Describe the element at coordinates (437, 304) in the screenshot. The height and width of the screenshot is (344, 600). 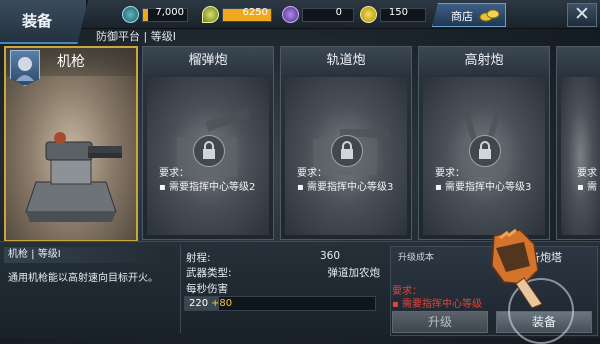
I see `requirement-item: ▪ 需要指挥中心等级` at that location.